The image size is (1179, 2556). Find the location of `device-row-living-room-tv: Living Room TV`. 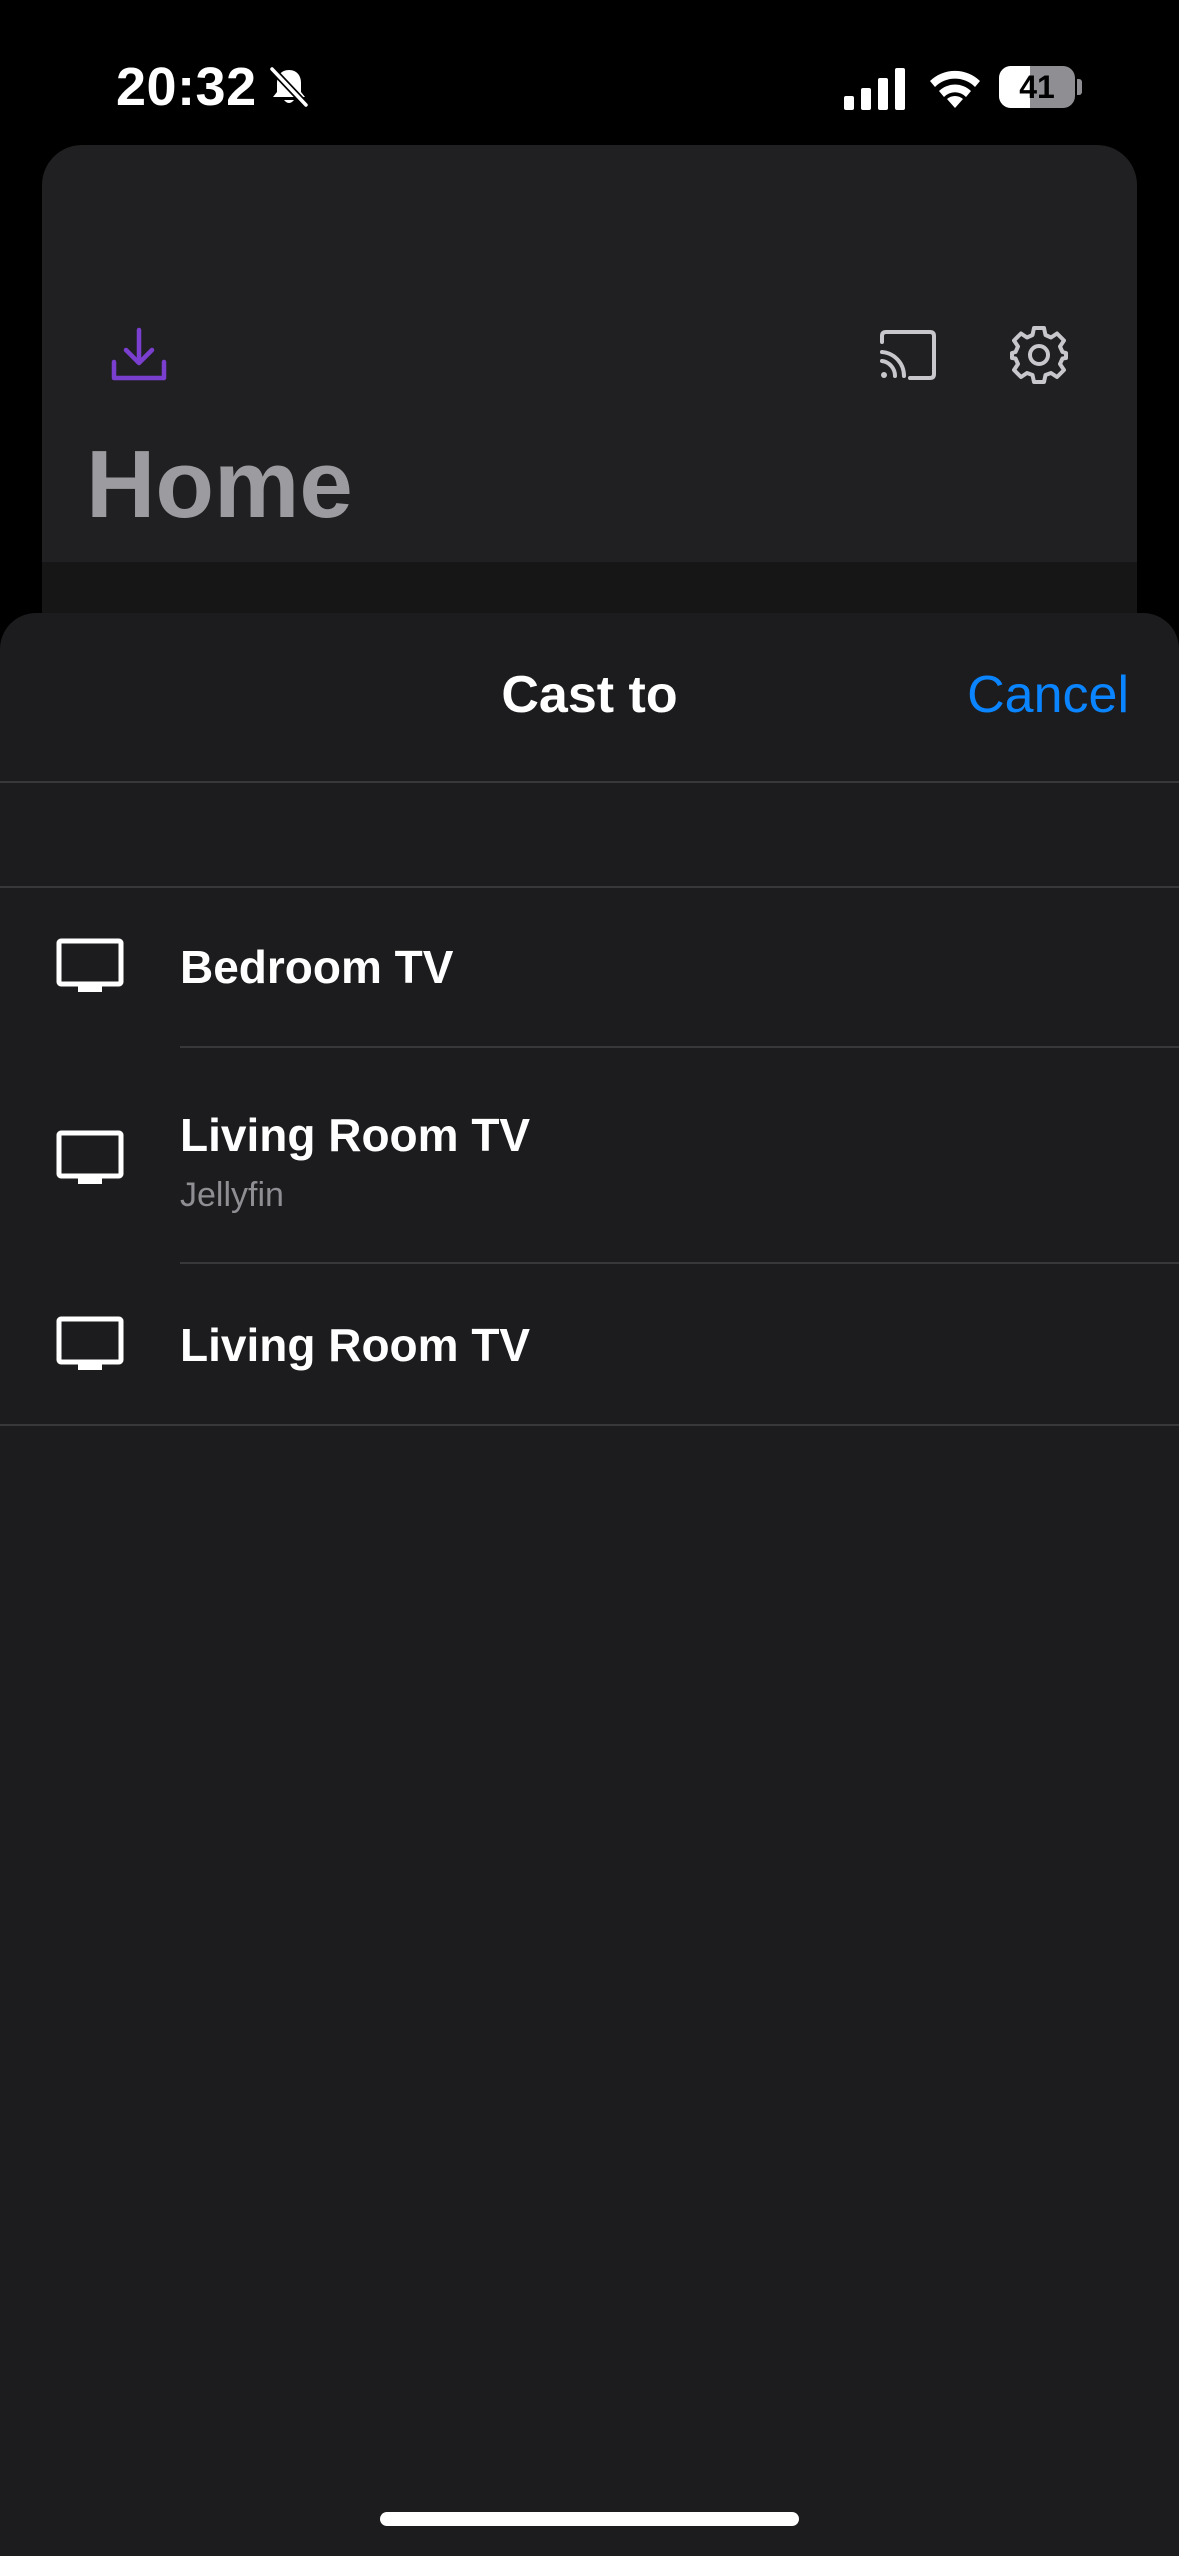

device-row-living-room-tv: Living Room TV is located at coordinates (589, 1344).